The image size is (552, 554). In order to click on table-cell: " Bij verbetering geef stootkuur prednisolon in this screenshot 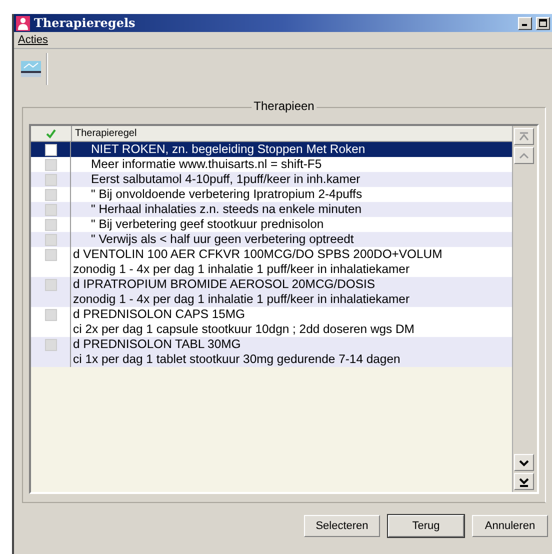, I will do `click(207, 224)`.